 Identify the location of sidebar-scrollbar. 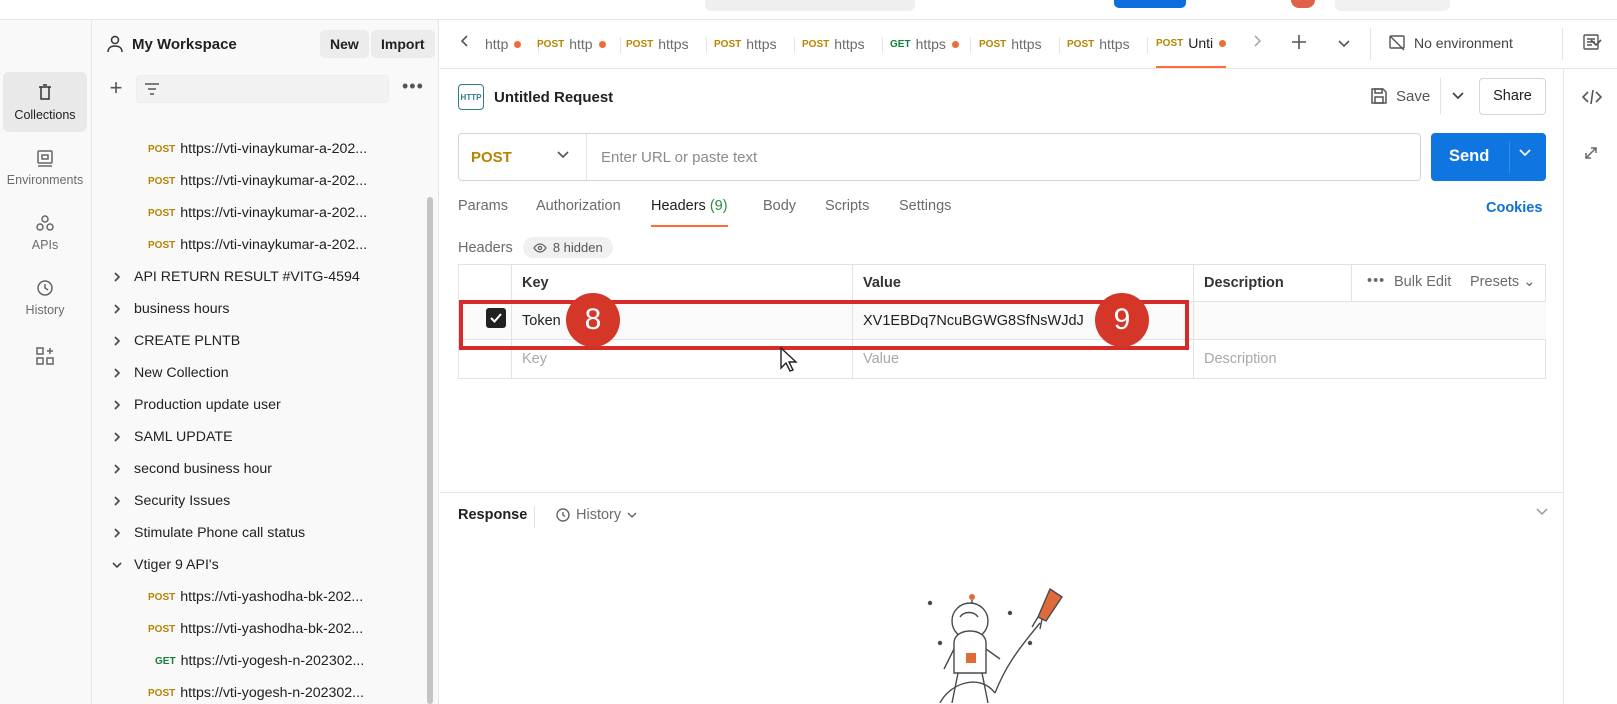
(430, 450).